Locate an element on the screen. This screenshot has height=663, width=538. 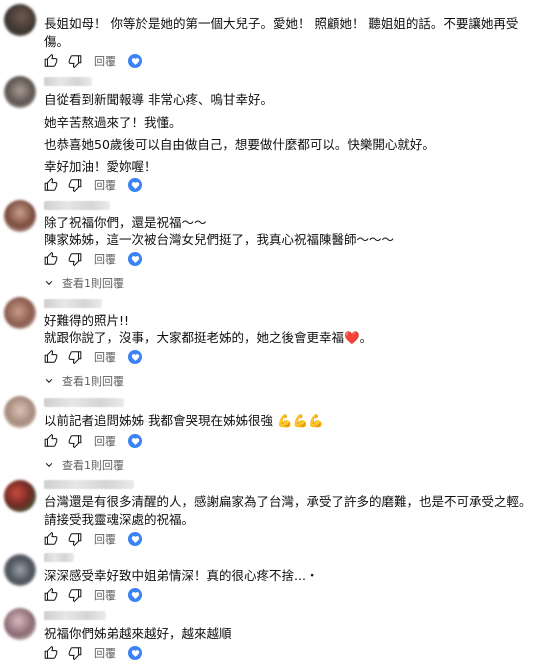
comment-text: 就跟你說了，沒事，大家都挺老姊的，她之後會更幸福❤️。 is located at coordinates (208, 337).